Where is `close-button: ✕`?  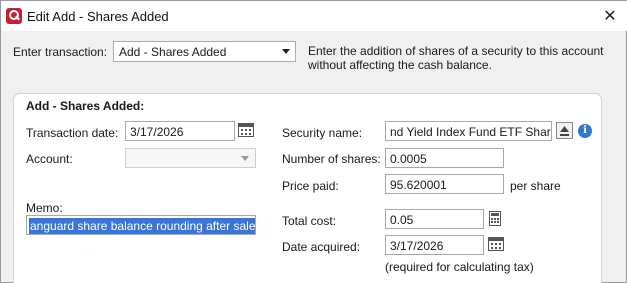 close-button: ✕ is located at coordinates (610, 16).